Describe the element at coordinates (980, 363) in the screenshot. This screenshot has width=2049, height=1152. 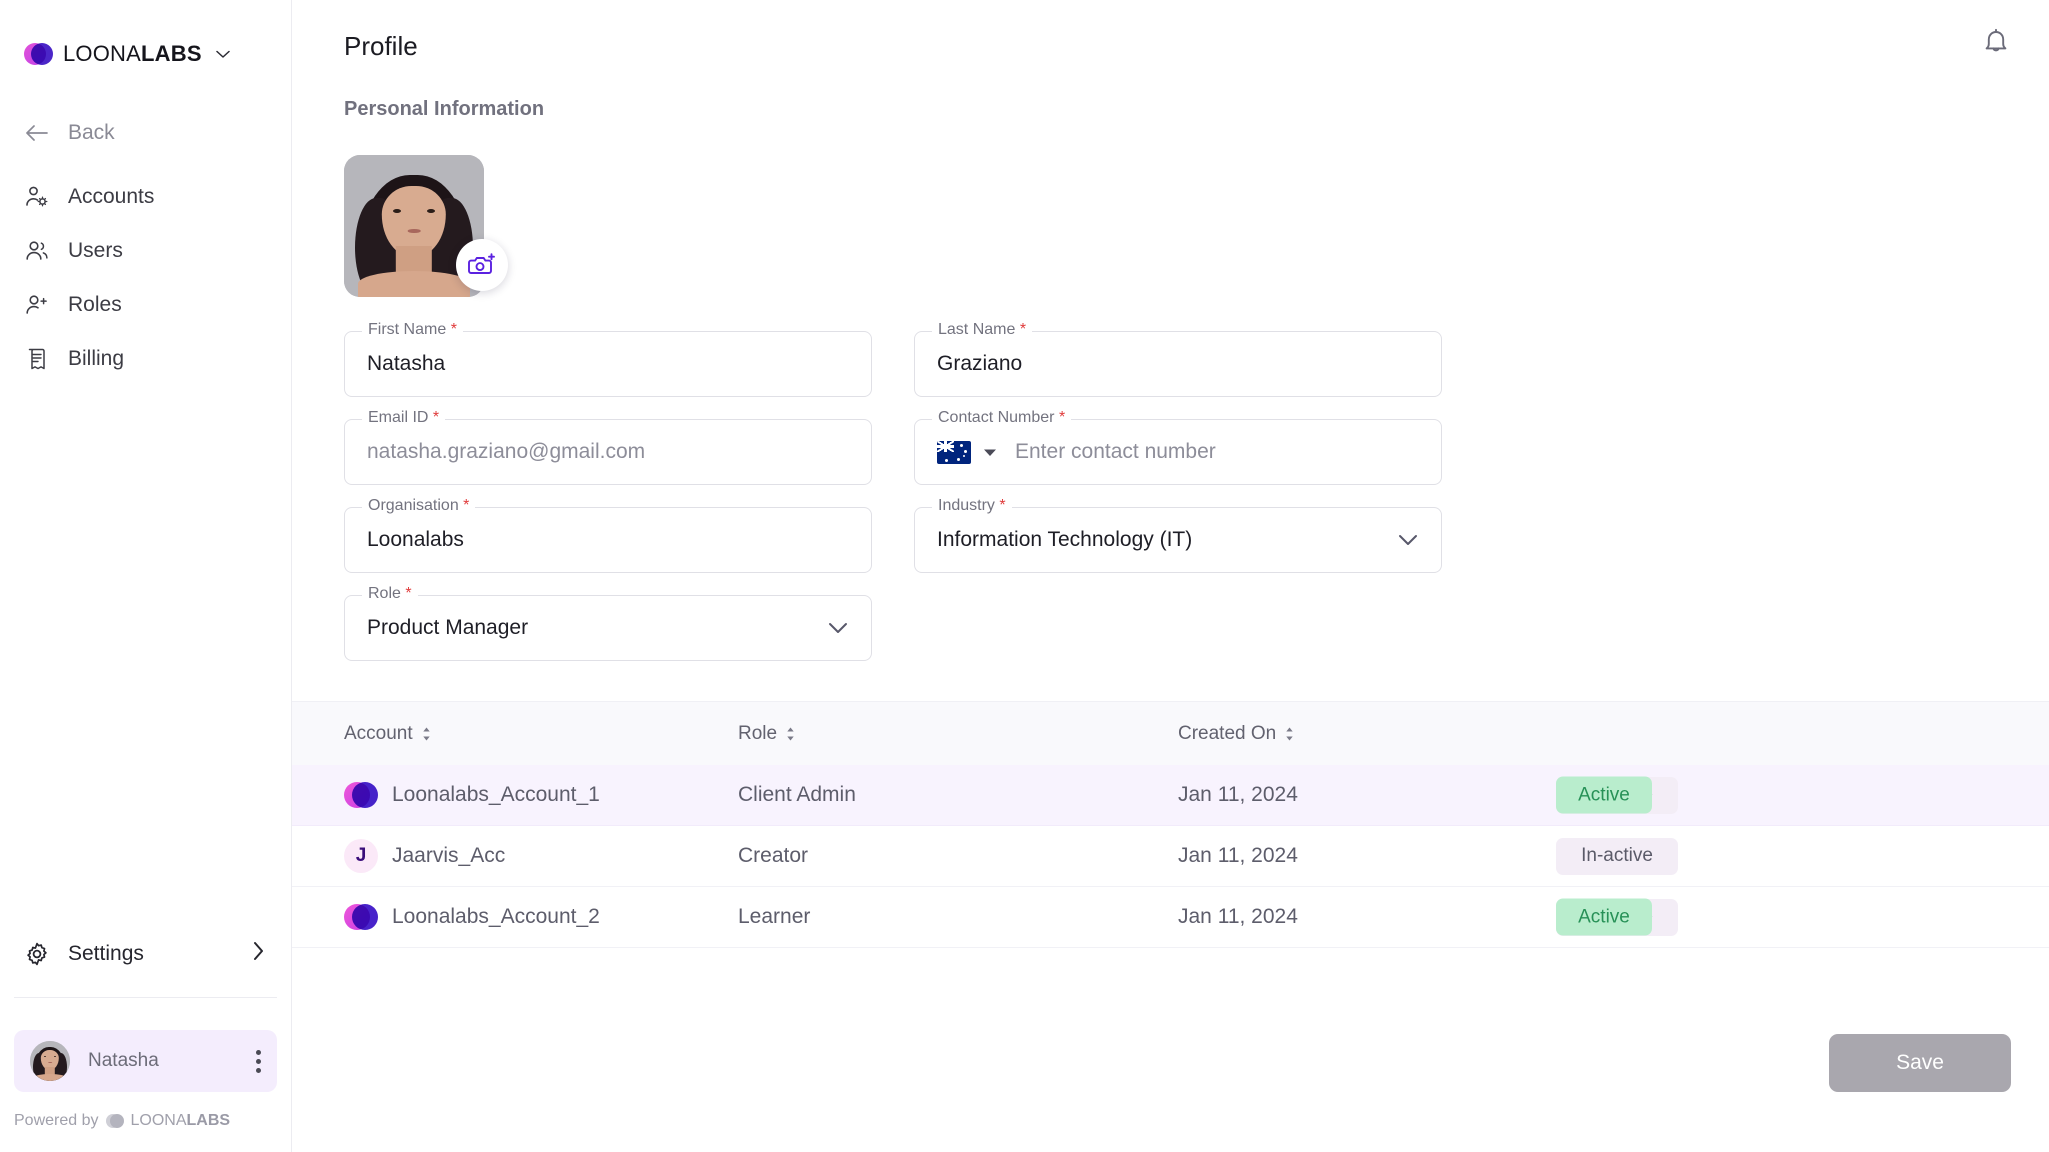
I see `last-name-value: Graziano` at that location.